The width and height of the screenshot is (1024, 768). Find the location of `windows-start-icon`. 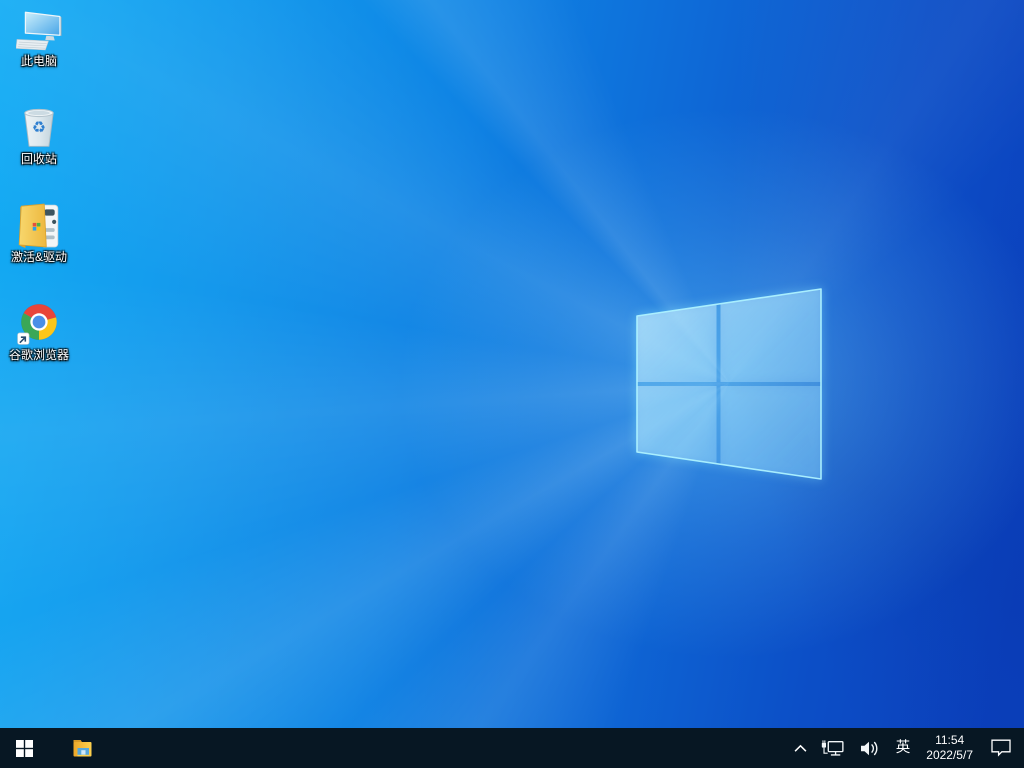

windows-start-icon is located at coordinates (24, 748).